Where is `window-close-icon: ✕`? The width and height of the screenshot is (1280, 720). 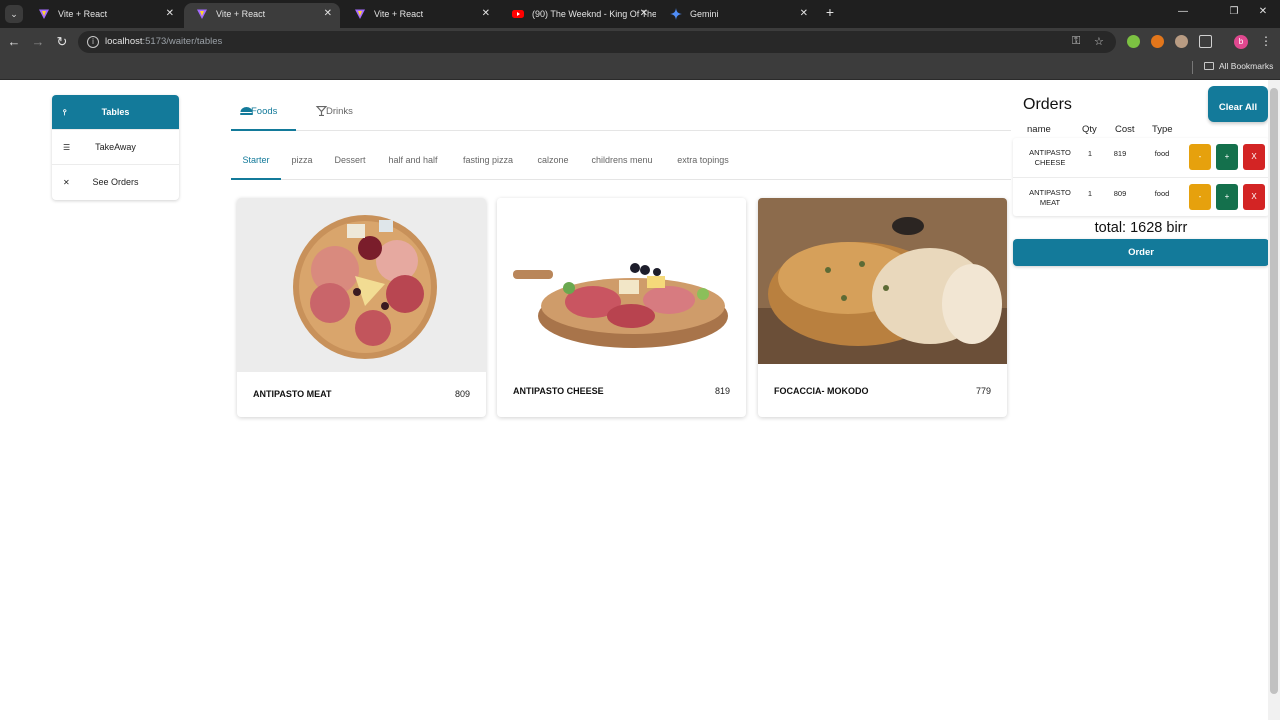
window-close-icon: ✕ is located at coordinates (1263, 11).